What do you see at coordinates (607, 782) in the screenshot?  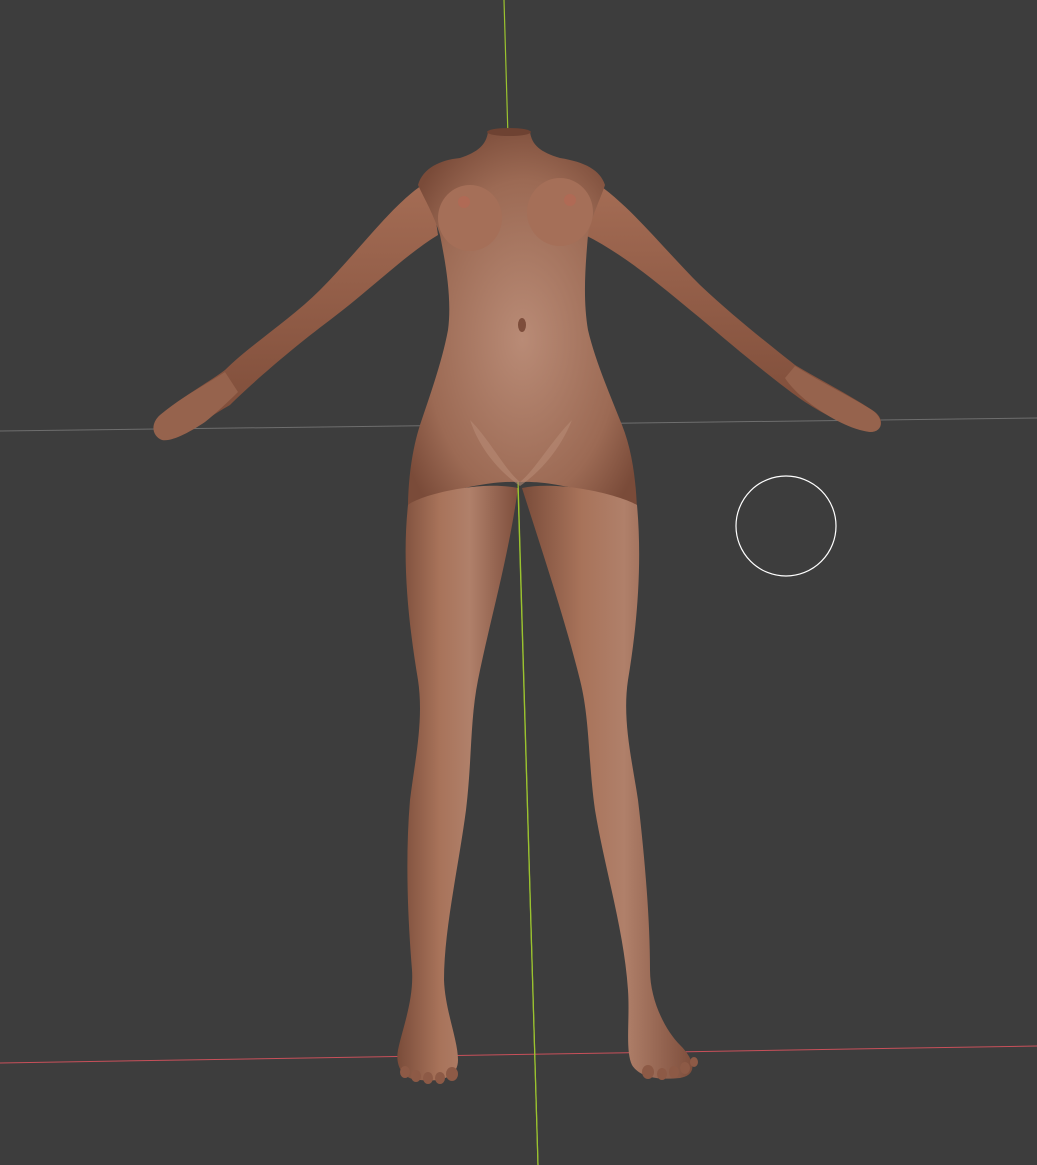 I see `right-leg` at bounding box center [607, 782].